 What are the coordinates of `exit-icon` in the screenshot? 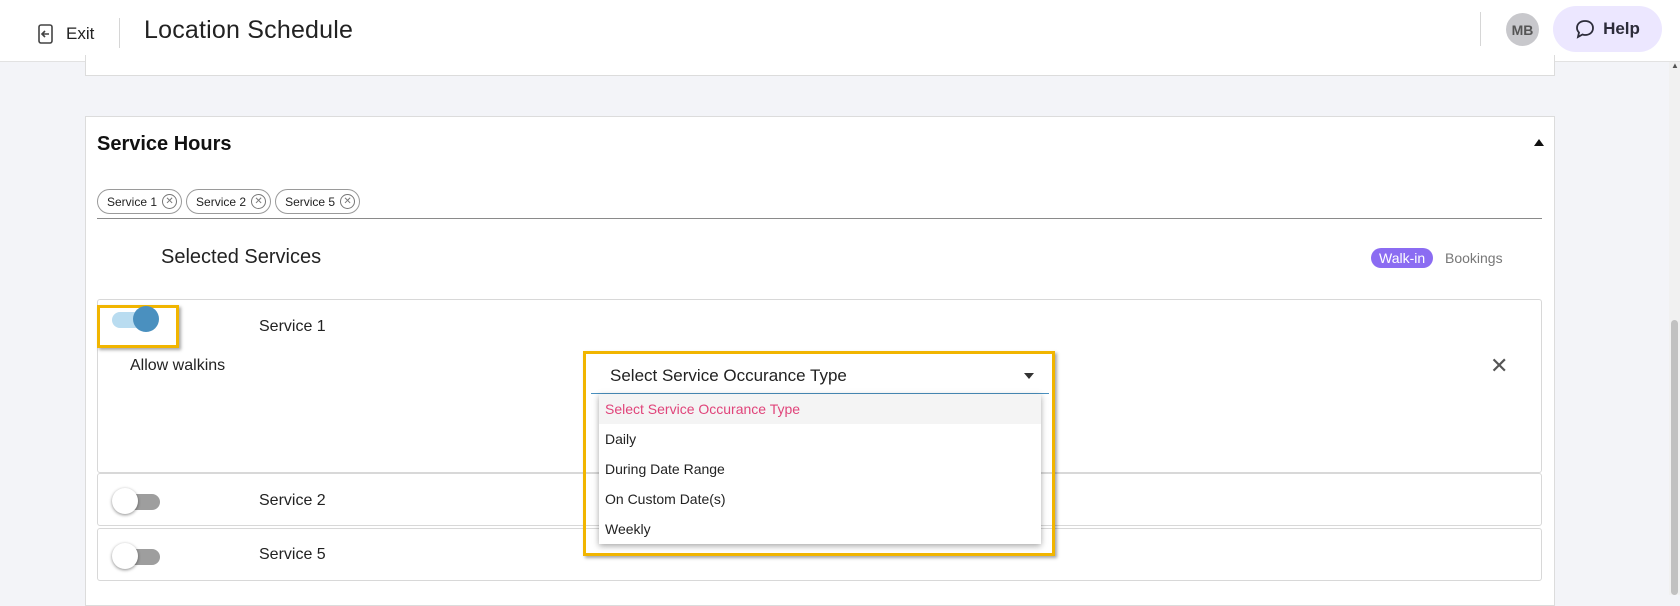 It's located at (45, 34).